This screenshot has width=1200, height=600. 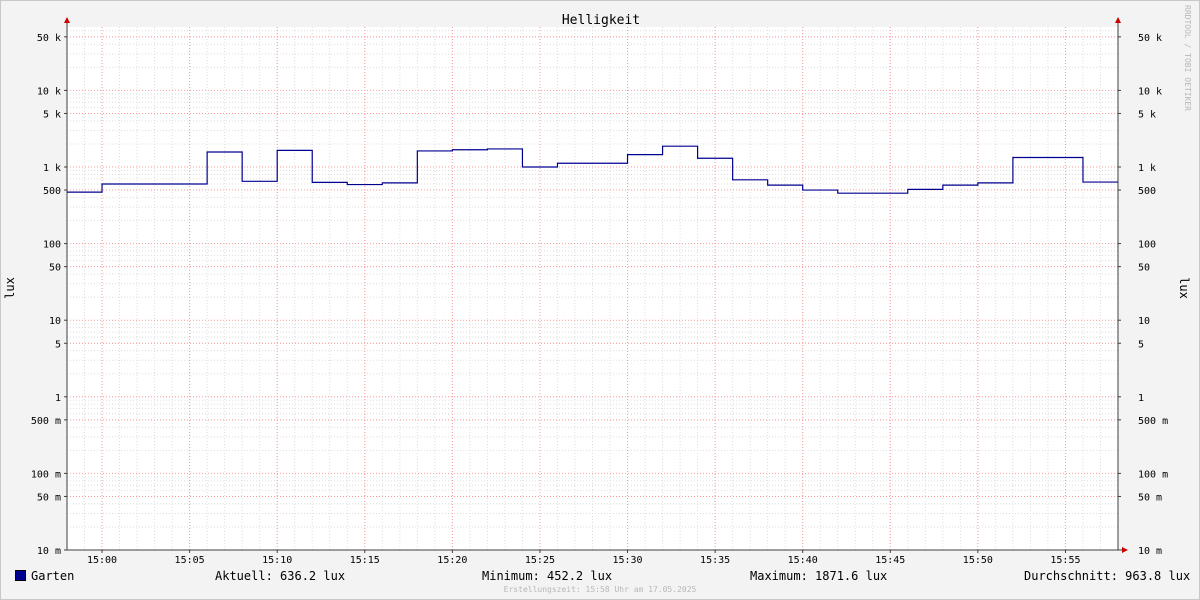 What do you see at coordinates (1153, 421) in the screenshot?
I see `y-tick-label-right: 500 m` at bounding box center [1153, 421].